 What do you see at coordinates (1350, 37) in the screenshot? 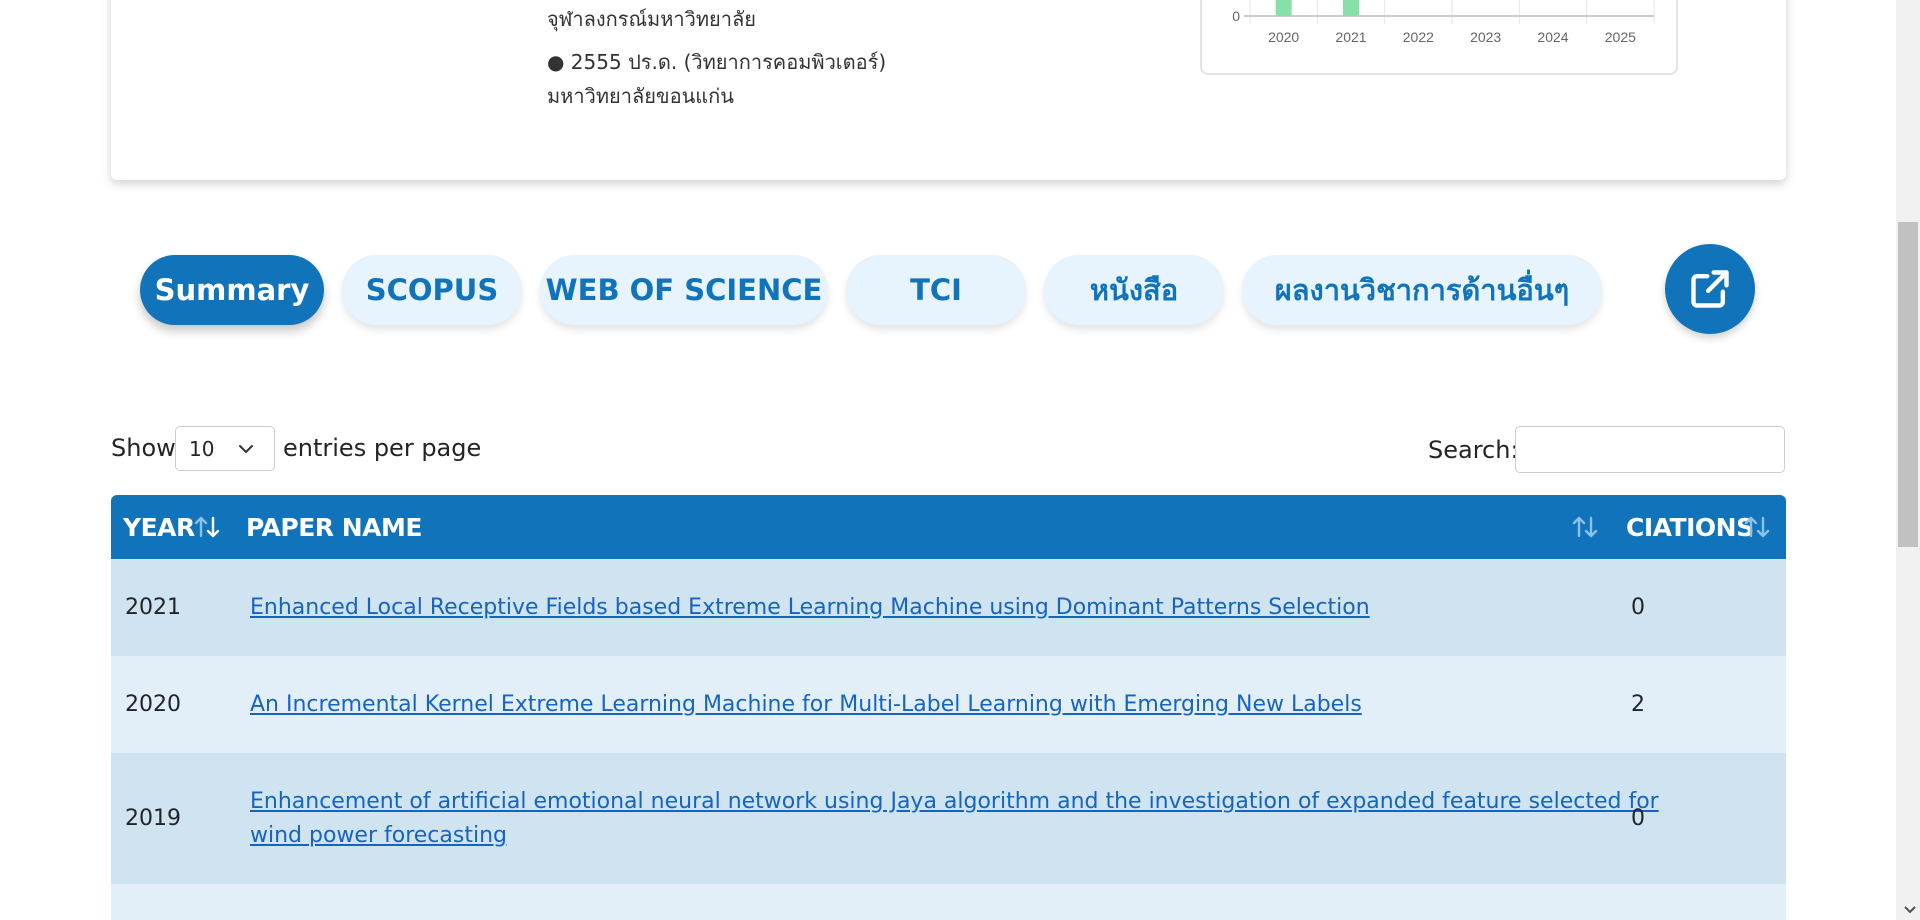
I see `chart-x-tick-label: 2021` at bounding box center [1350, 37].